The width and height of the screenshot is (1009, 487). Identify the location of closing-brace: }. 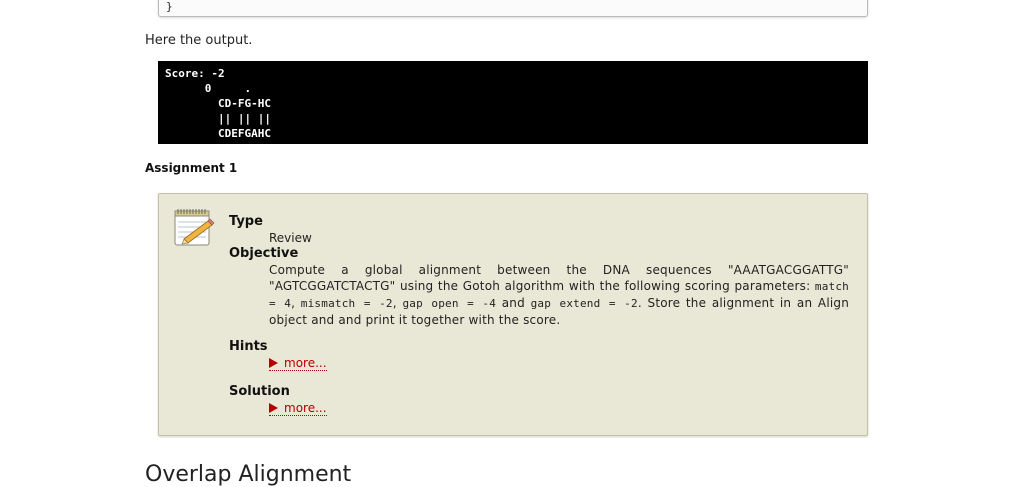
(169, 6).